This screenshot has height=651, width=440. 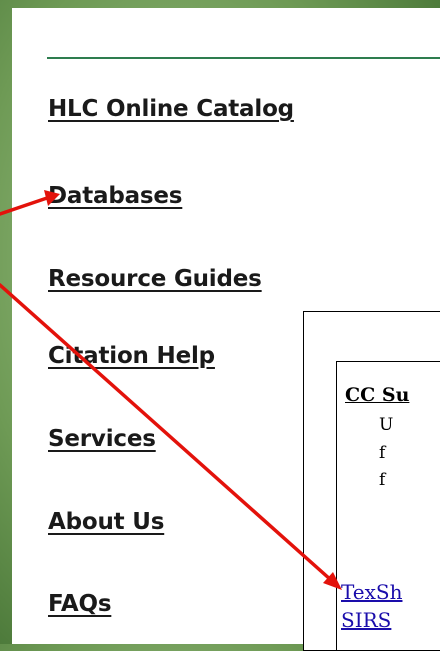 I want to click on arrow-to-databases-line, so click(x=26, y=205).